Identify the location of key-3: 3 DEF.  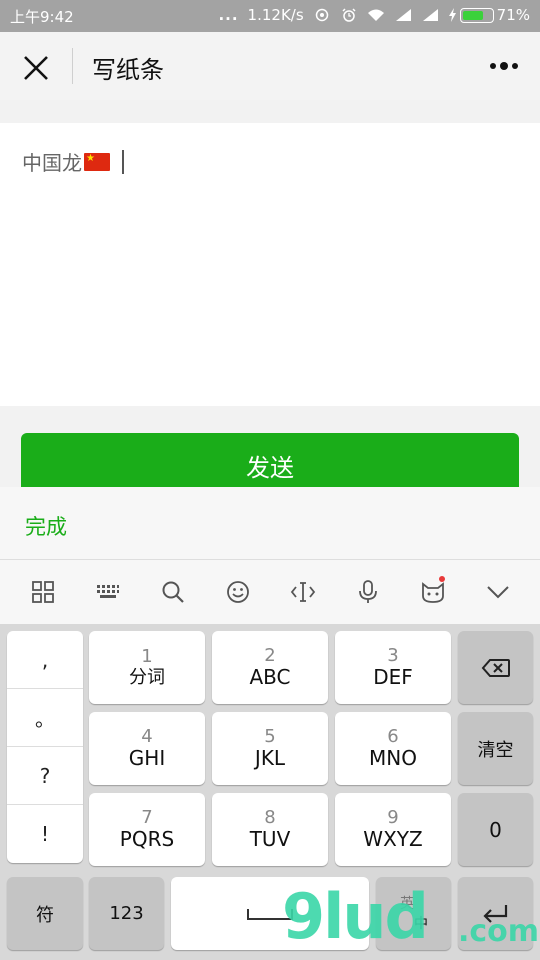
(393, 667).